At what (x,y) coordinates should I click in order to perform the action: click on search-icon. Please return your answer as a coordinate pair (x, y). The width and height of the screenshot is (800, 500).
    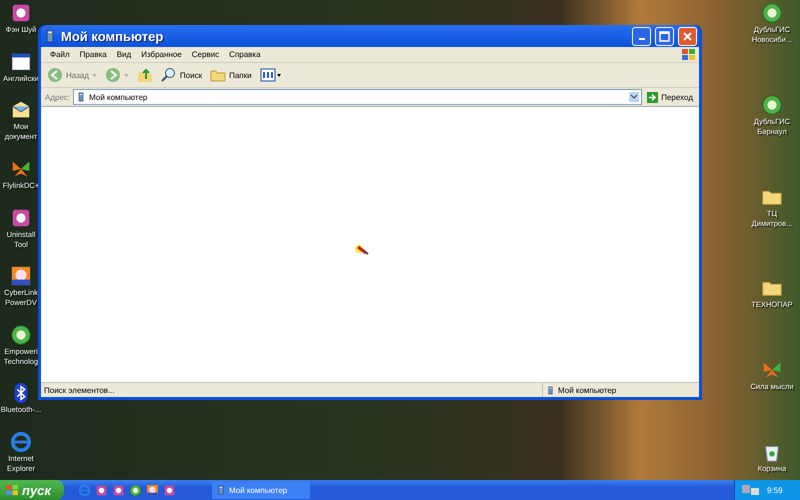
    Looking at the image, I should click on (168, 75).